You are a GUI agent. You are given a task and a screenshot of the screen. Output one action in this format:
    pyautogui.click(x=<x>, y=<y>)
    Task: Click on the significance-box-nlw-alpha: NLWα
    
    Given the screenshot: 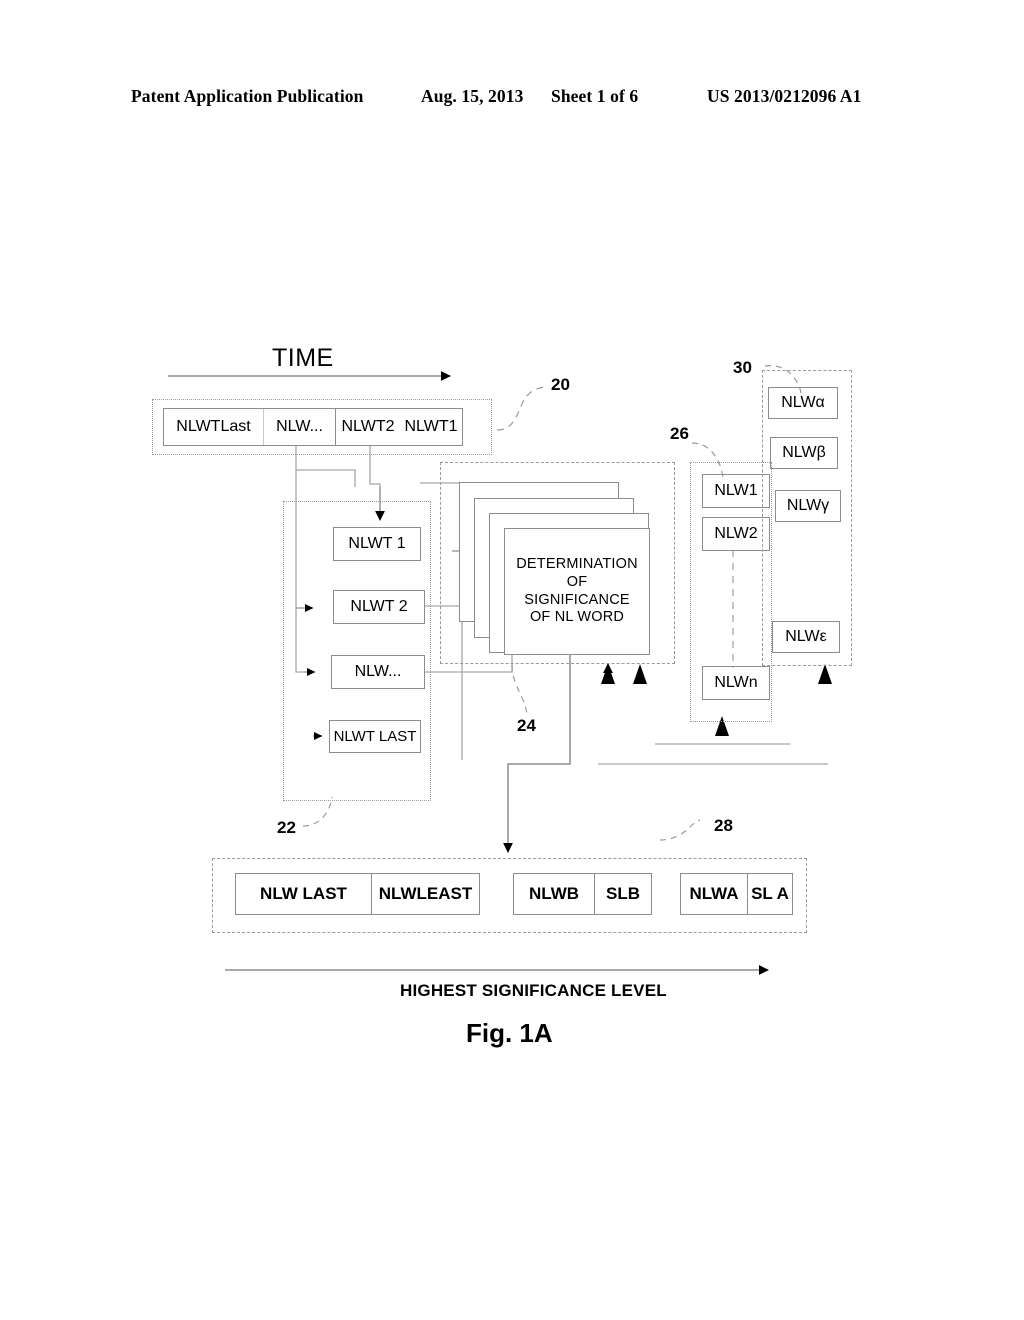 What is the action you would take?
    pyautogui.click(x=803, y=403)
    